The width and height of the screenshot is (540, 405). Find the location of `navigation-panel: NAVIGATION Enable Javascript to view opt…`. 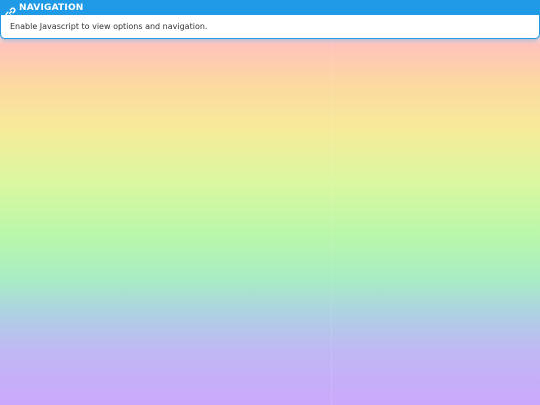

navigation-panel: NAVIGATION Enable Javascript to view opt… is located at coordinates (270, 19).